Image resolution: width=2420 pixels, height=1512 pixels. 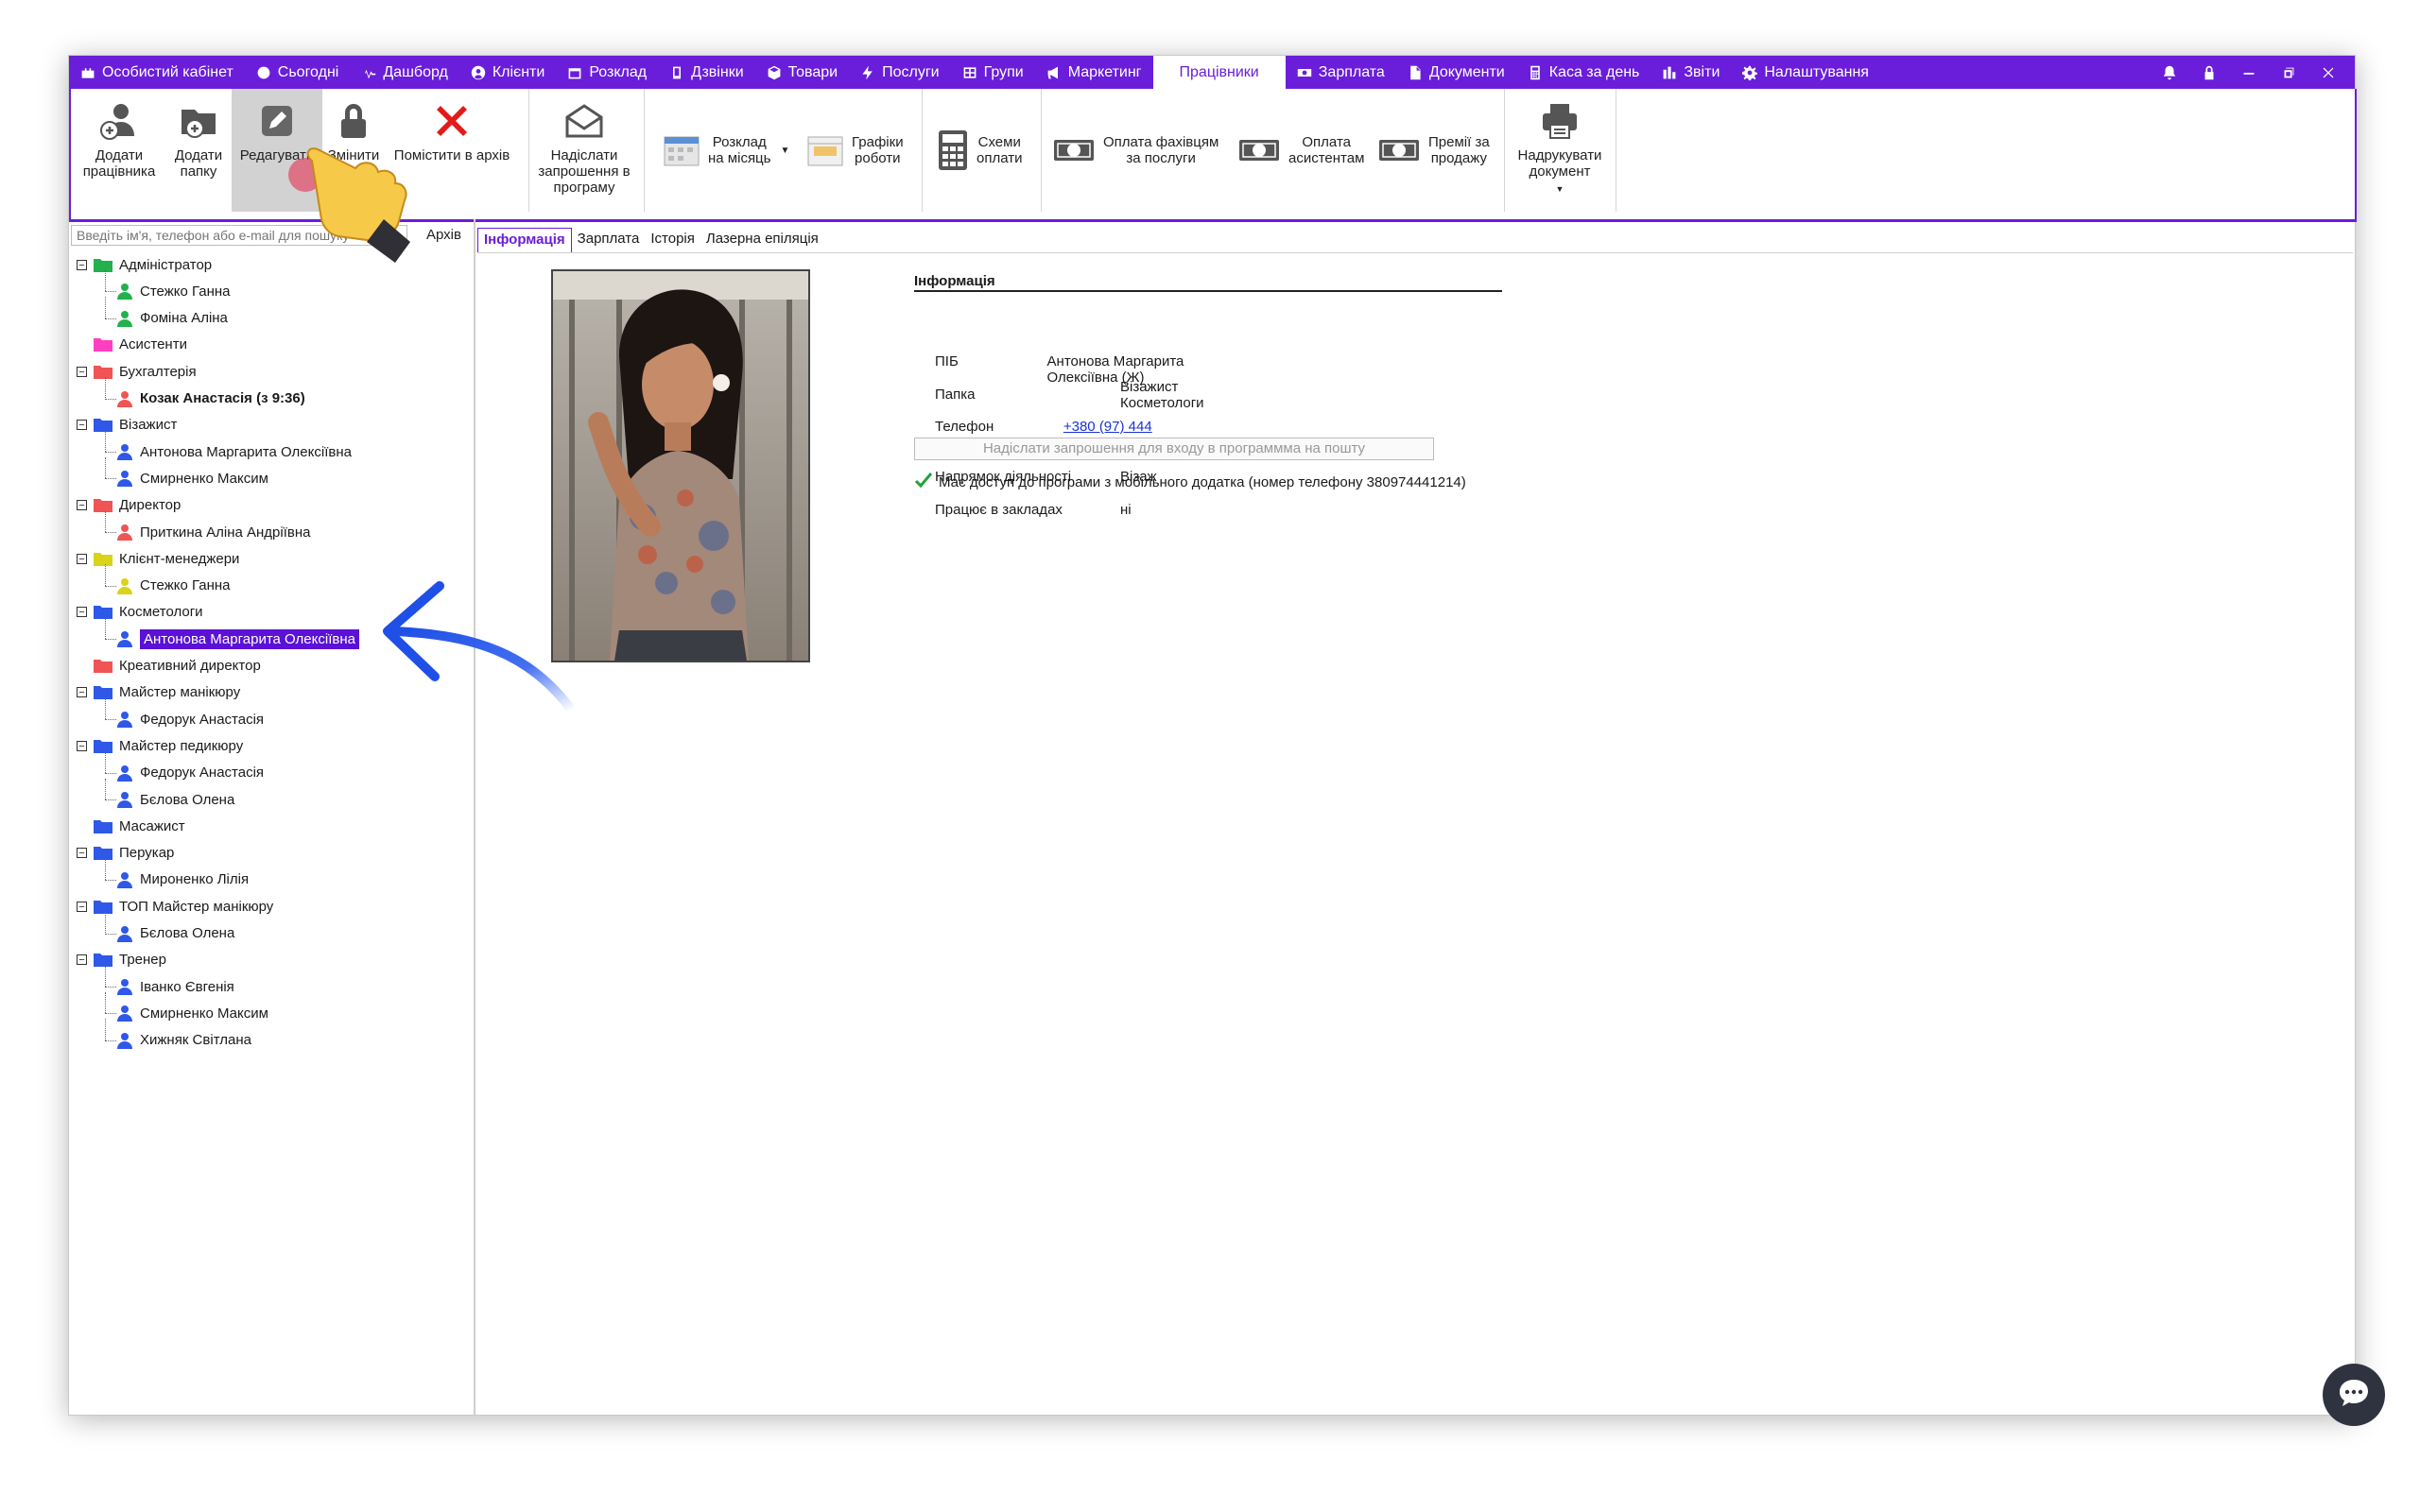 What do you see at coordinates (1456, 72) in the screenshot?
I see `nav-item-12: Документи` at bounding box center [1456, 72].